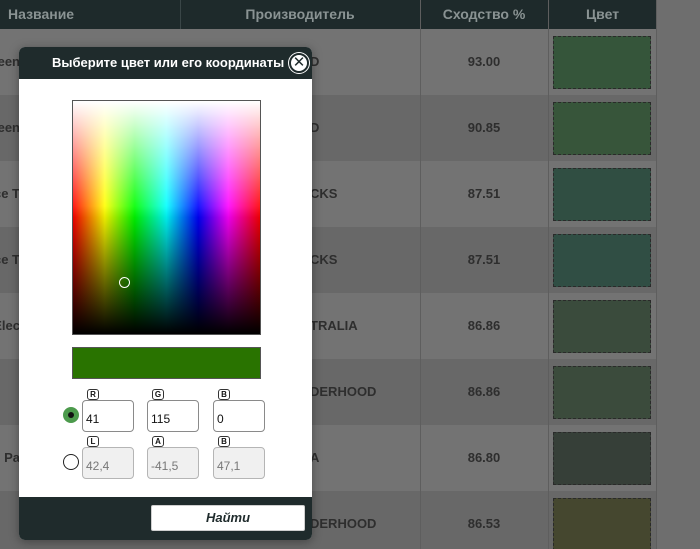 This screenshot has height=549, width=700. Describe the element at coordinates (334, 325) in the screenshot. I see `cell-maker: TRALIA` at that location.